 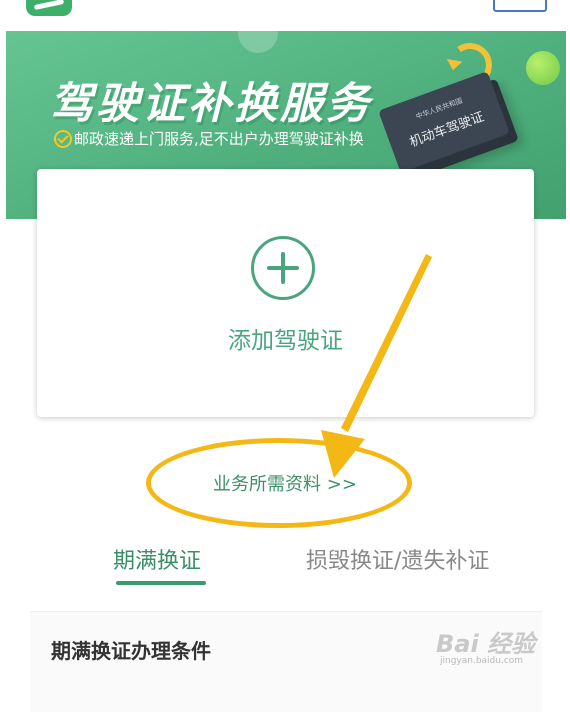 What do you see at coordinates (131, 651) in the screenshot?
I see `section-title: 期满换证办理条件` at bounding box center [131, 651].